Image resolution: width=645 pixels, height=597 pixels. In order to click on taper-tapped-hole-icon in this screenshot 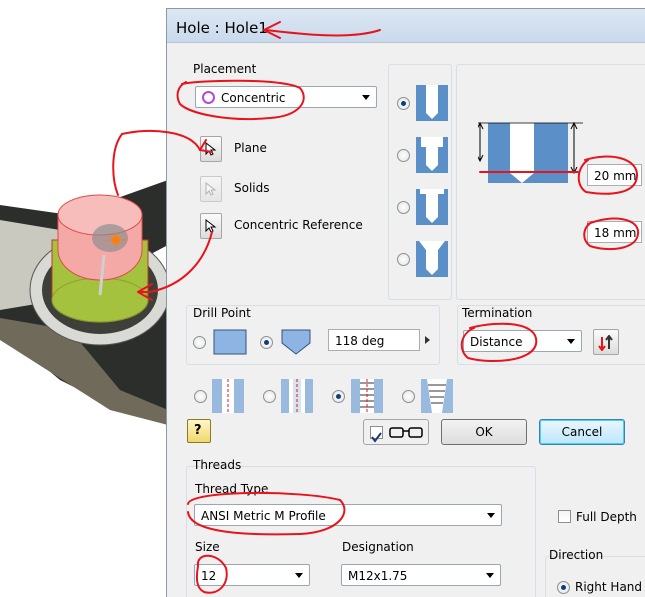, I will do `click(437, 396)`.